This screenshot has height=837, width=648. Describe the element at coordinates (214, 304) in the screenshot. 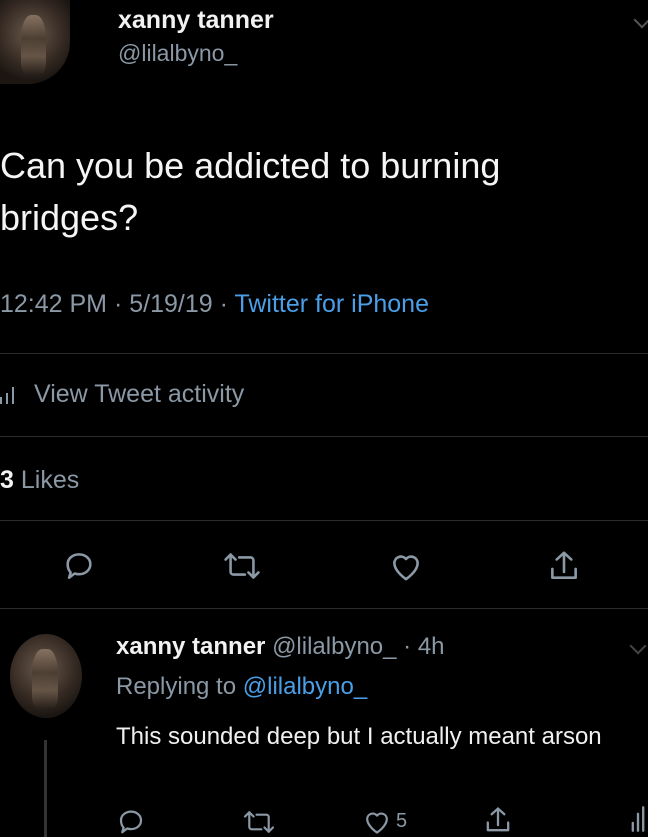

I see `tweet-meta: 12:42 PM · 5/19/19 · Twitter for iPhone` at that location.